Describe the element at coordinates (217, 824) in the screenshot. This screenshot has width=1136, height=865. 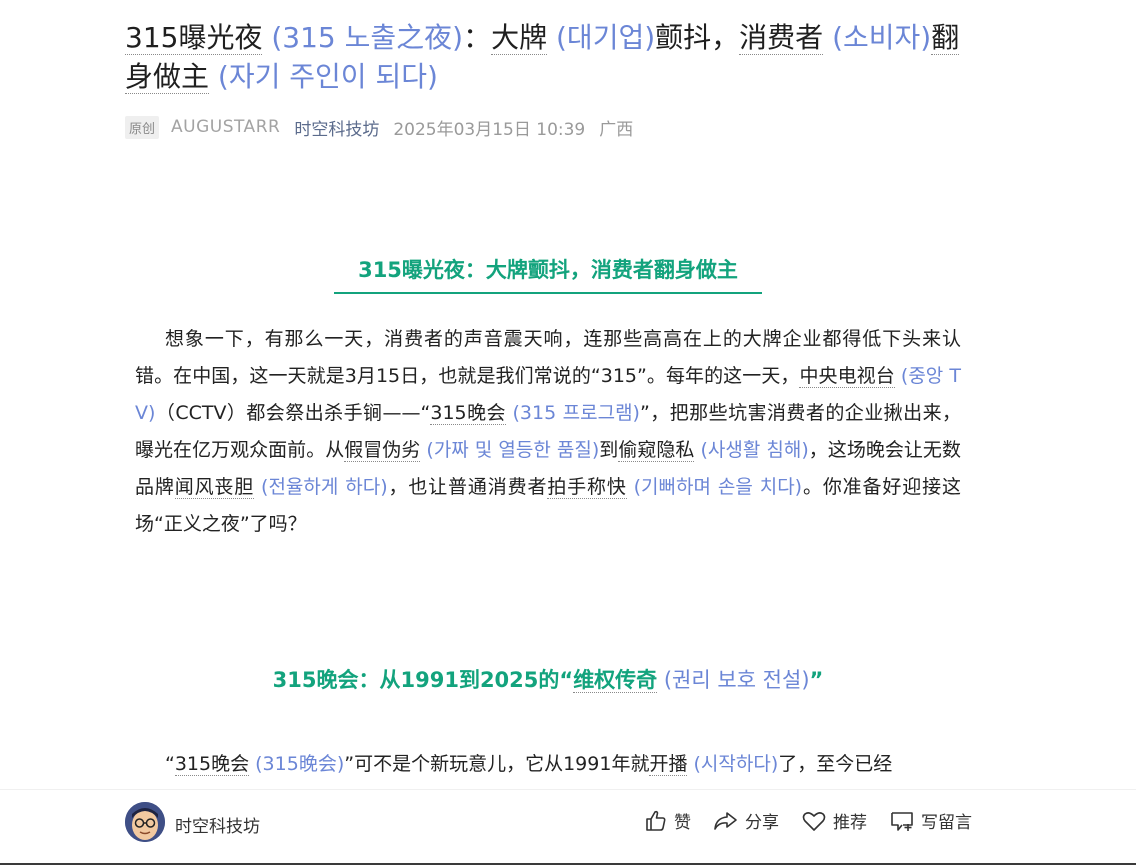
I see `bottom-account-name: 时空科技坊` at that location.